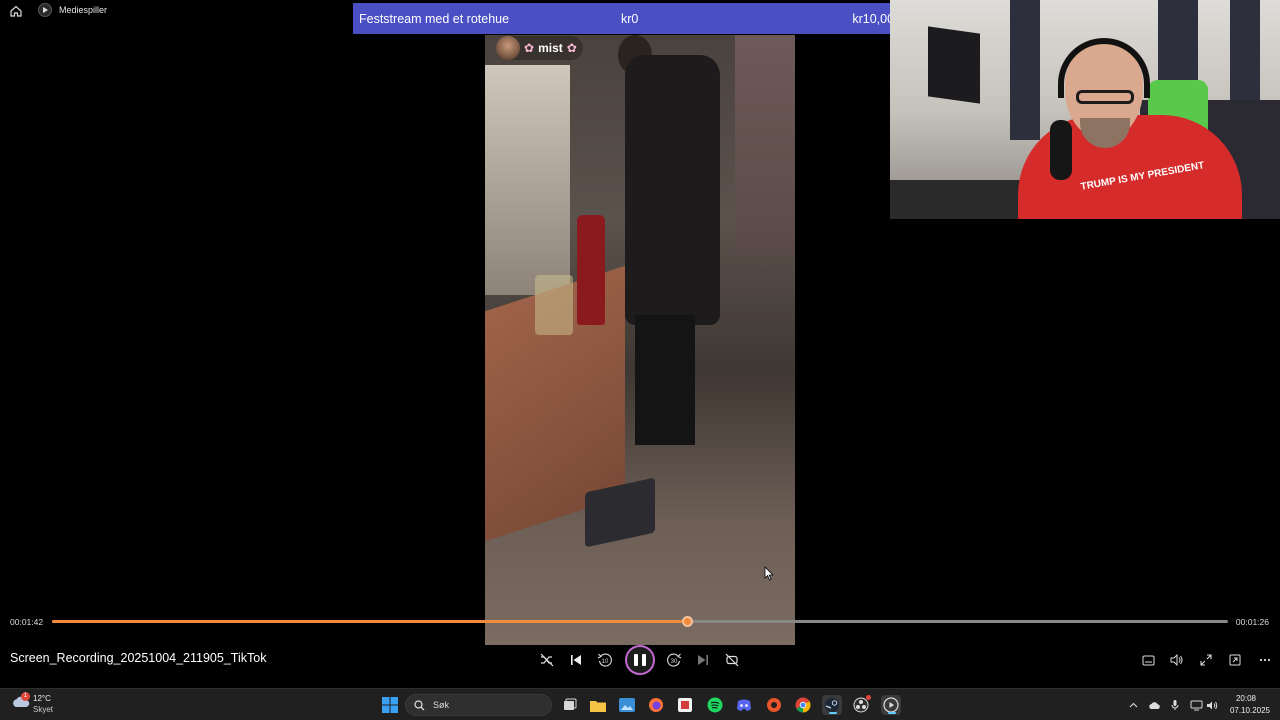 The image size is (1280, 720). What do you see at coordinates (43, 709) in the screenshot?
I see `weather-description: Skyet` at bounding box center [43, 709].